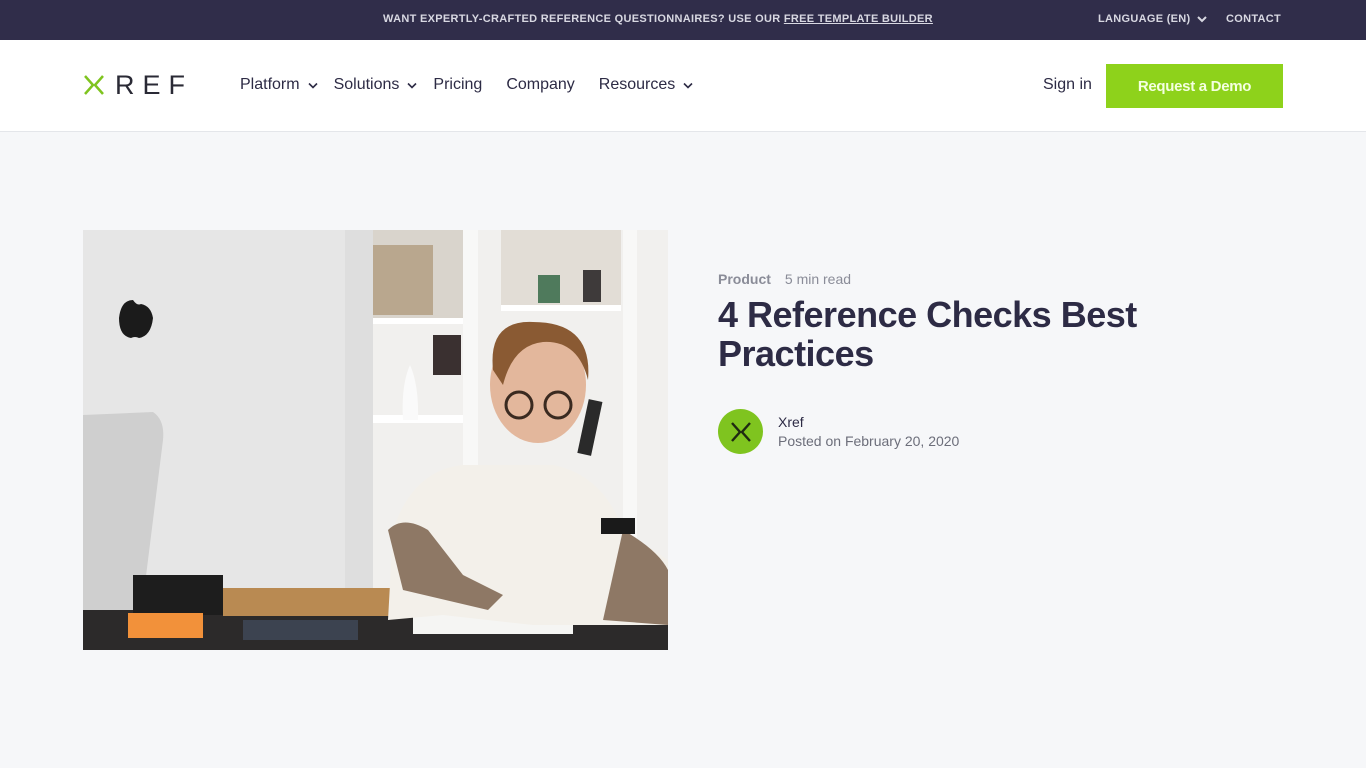 The image size is (1366, 768). I want to click on nav-pricing: Pricing, so click(457, 85).